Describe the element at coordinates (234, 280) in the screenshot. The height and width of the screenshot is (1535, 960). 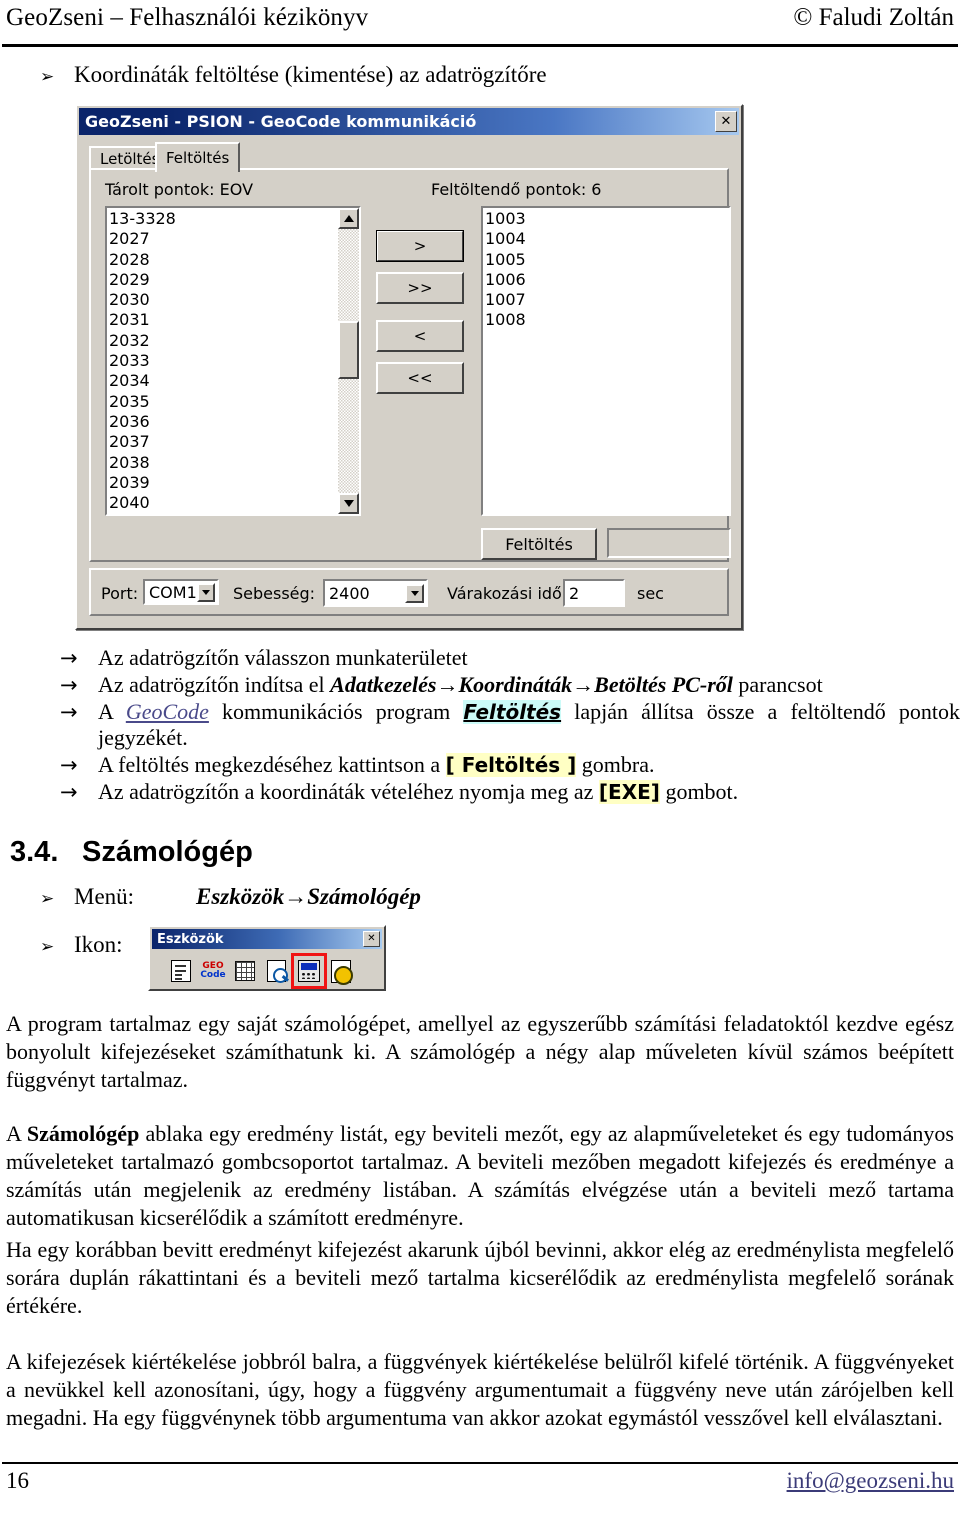
I see `list-item: 2029` at that location.